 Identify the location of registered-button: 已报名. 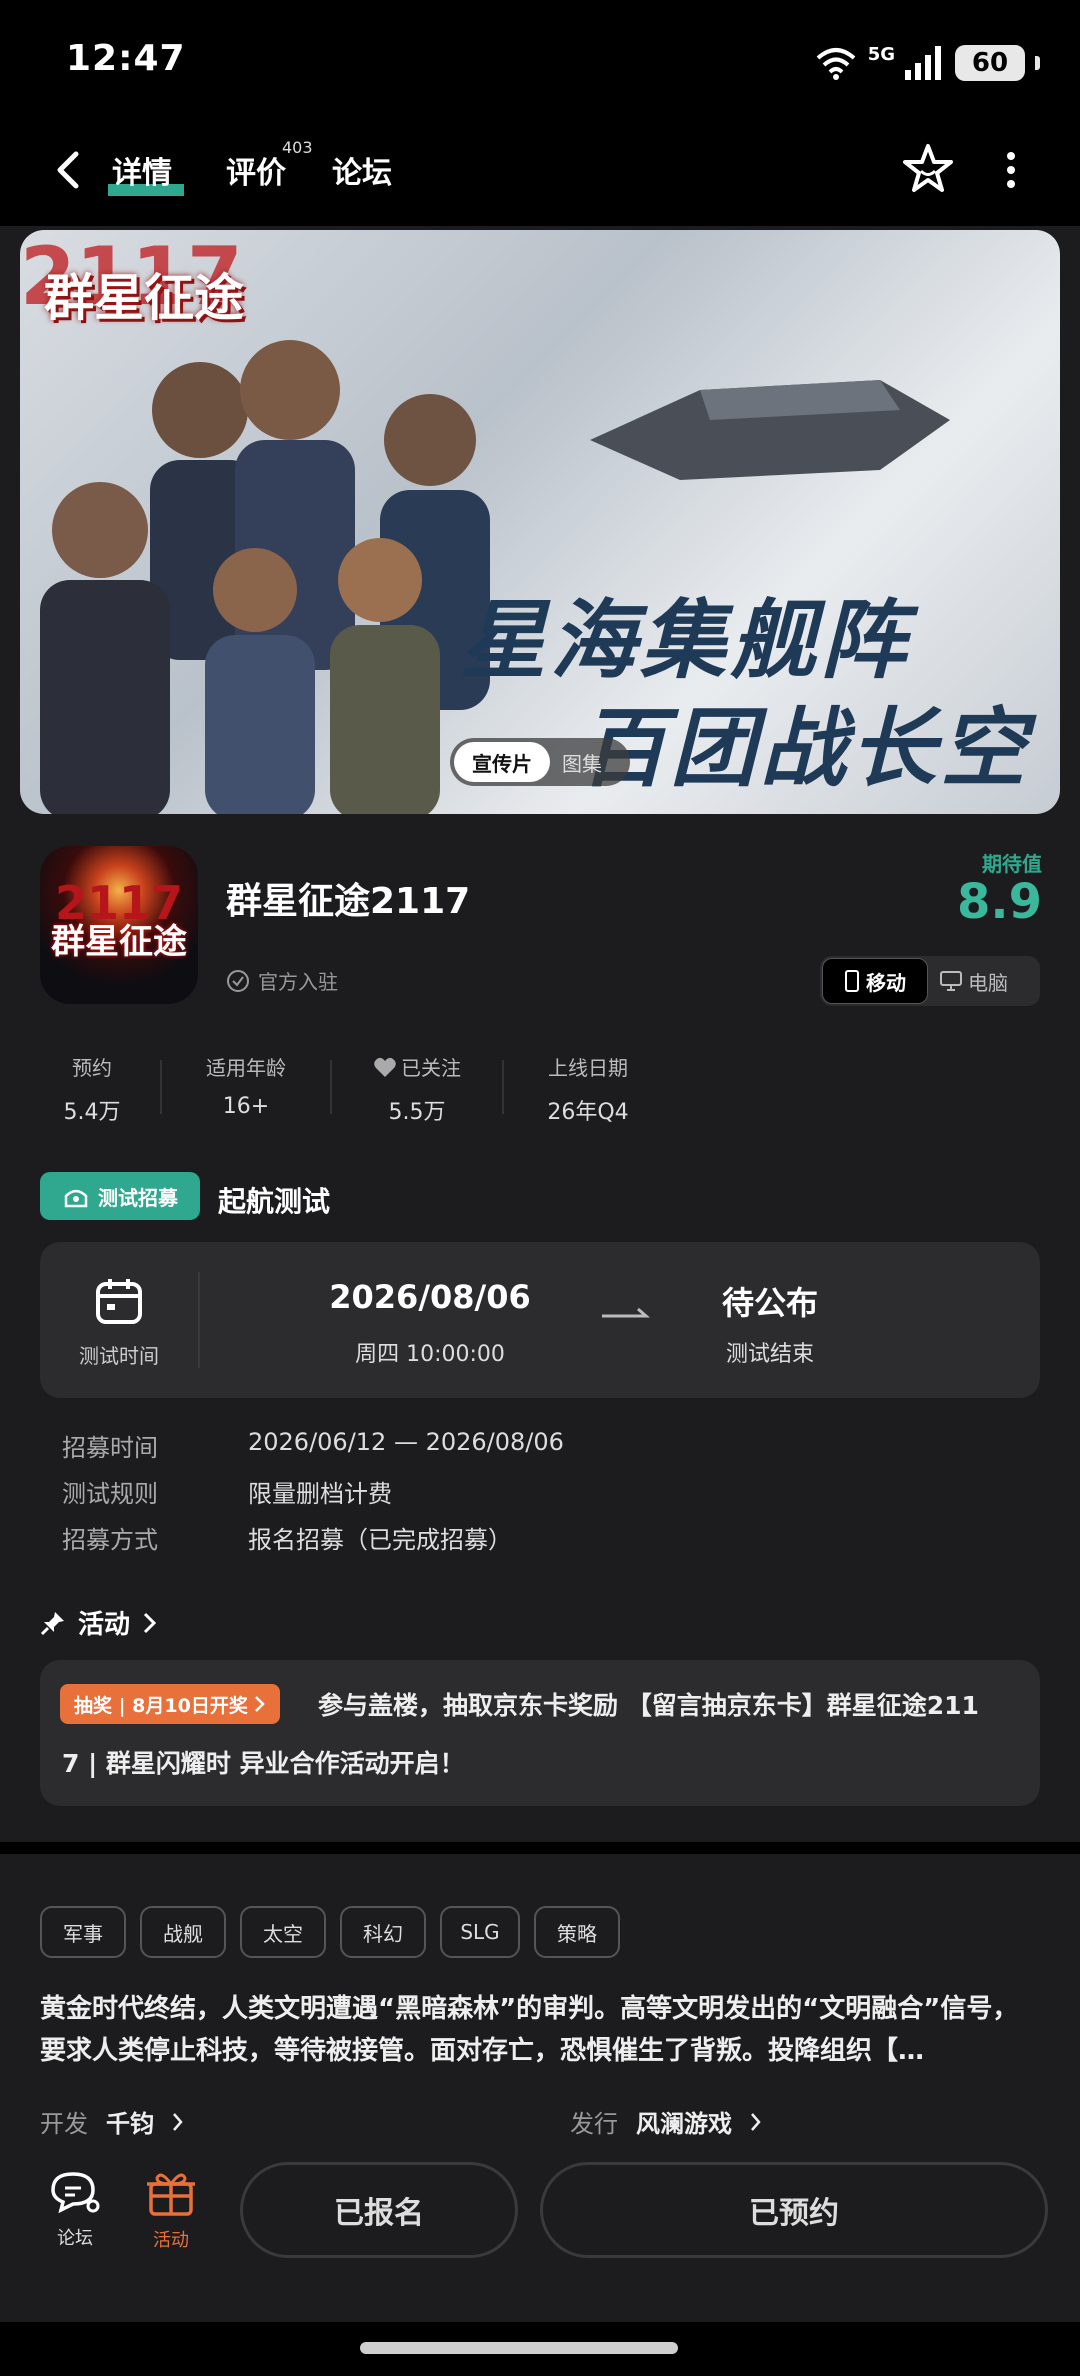
(379, 2210).